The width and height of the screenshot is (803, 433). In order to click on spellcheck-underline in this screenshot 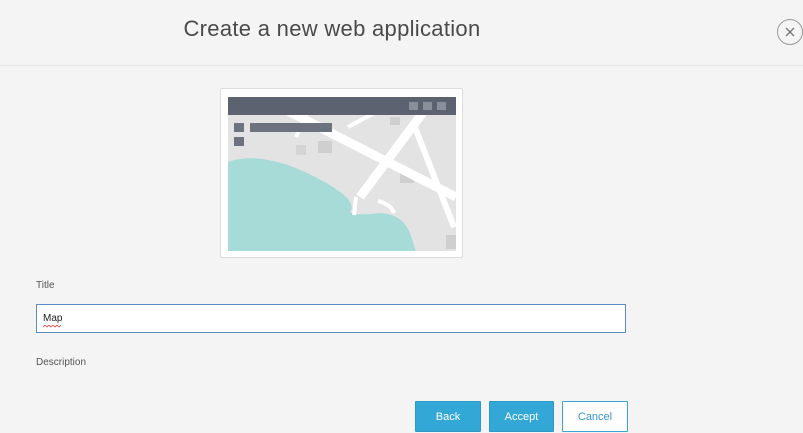, I will do `click(52, 326)`.